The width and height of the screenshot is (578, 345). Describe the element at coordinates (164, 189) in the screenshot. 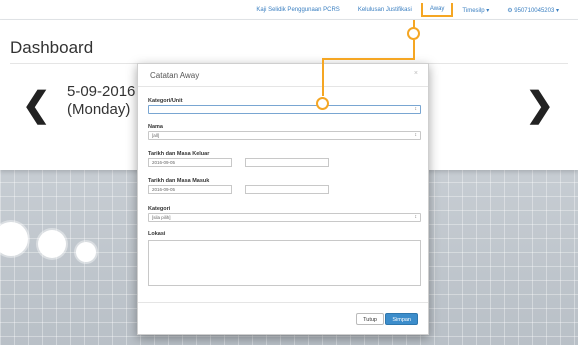

I see `masuk-date-value: 2016-09-05` at that location.